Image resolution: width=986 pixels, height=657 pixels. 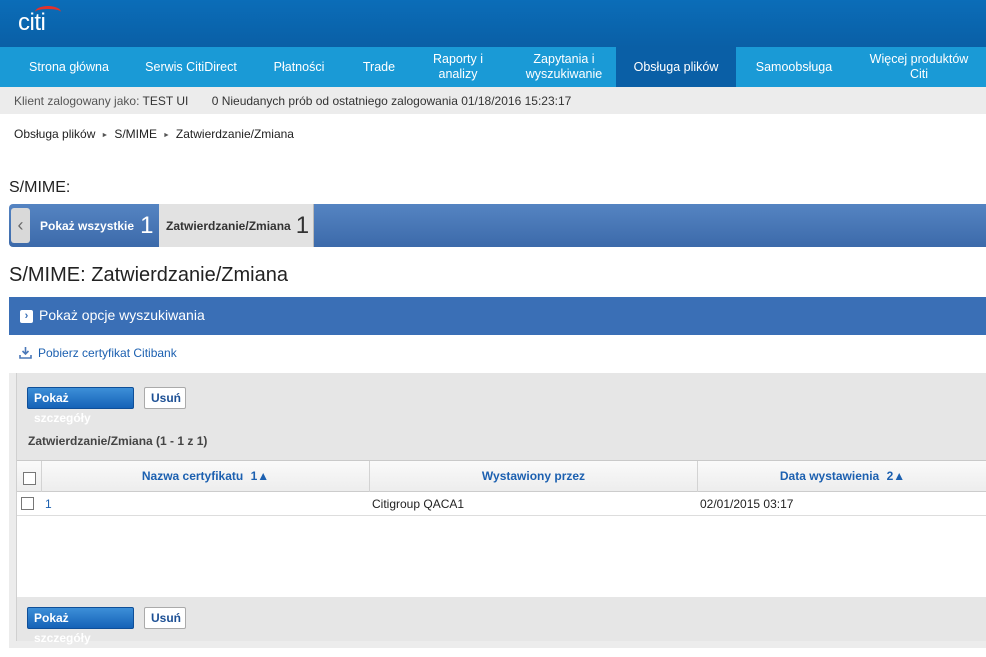 What do you see at coordinates (27, 503) in the screenshot?
I see `row-checkbox` at bounding box center [27, 503].